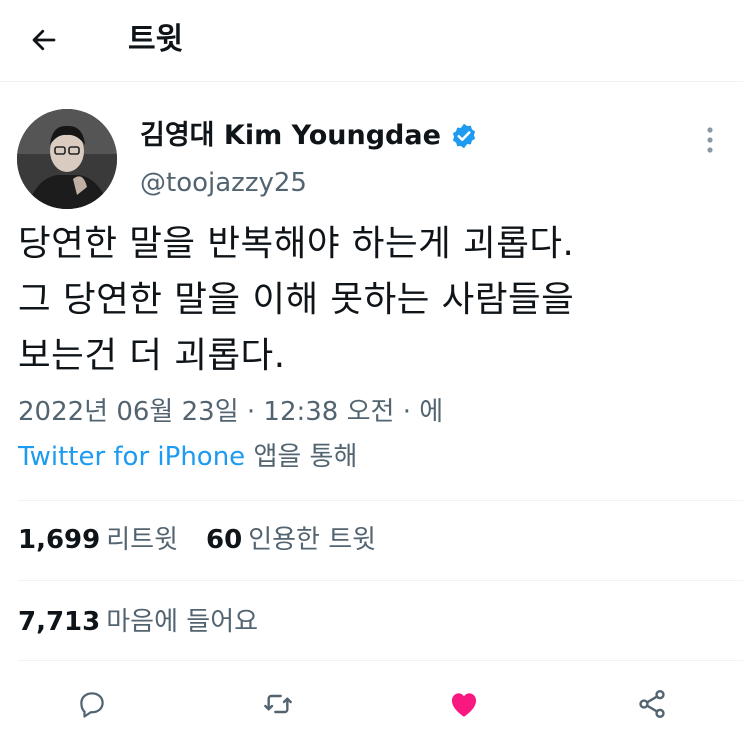  I want to click on tweet-text-line: 당연한 말을 반복해야 하는게 괴롭다., so click(296, 243).